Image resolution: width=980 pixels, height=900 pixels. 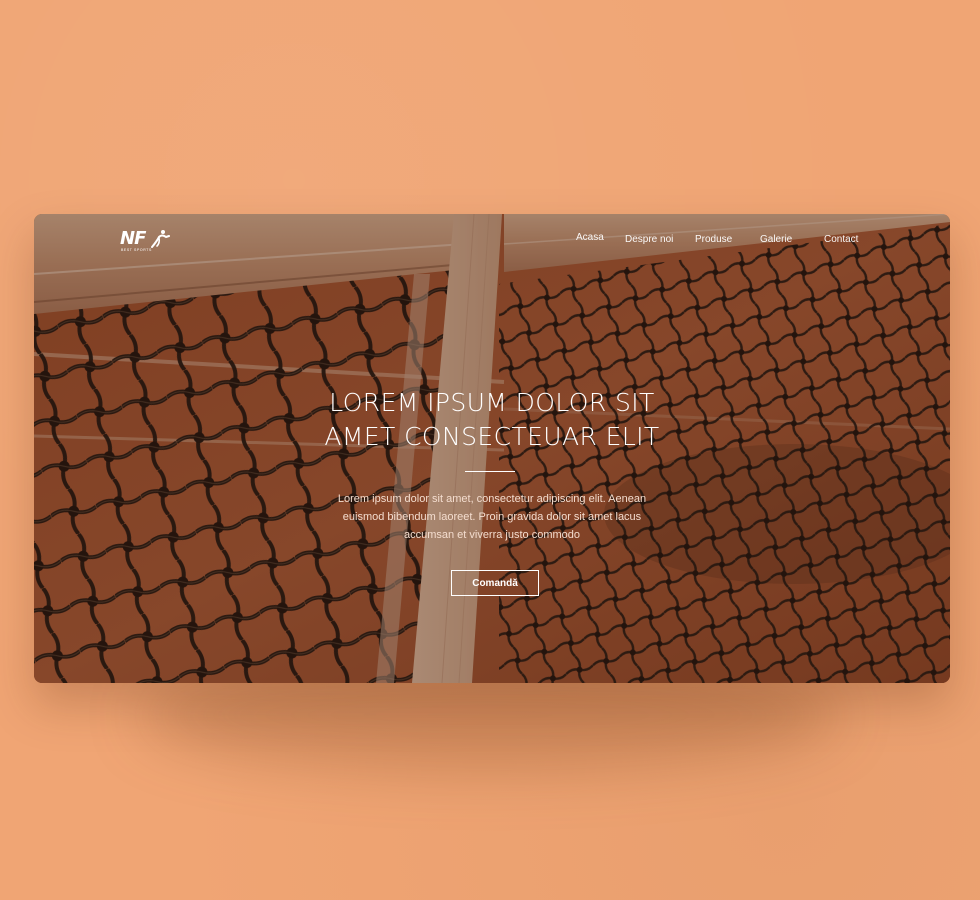 I want to click on nav-link-galerie: Galerie, so click(x=776, y=239).